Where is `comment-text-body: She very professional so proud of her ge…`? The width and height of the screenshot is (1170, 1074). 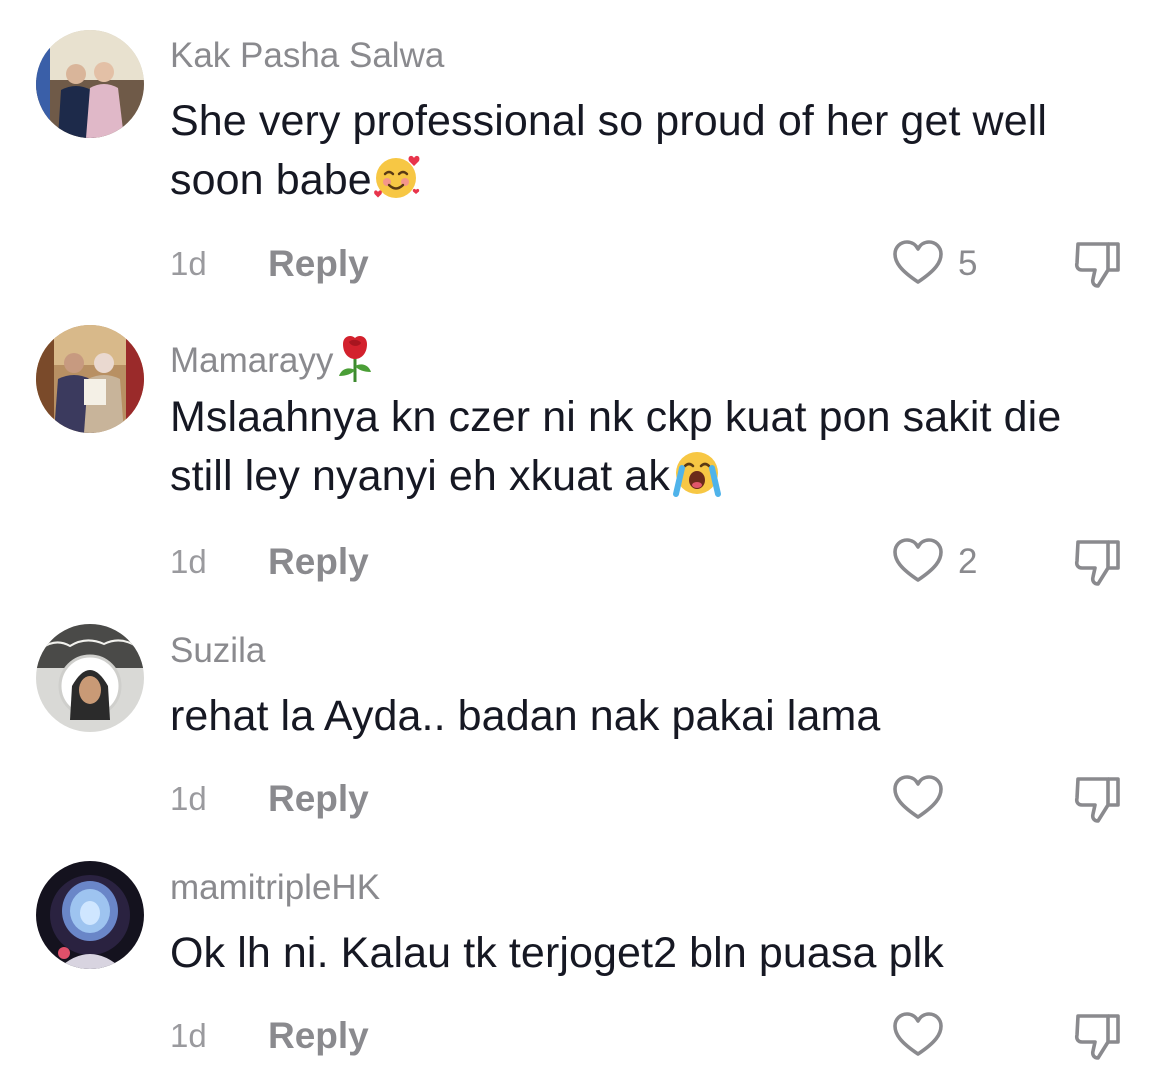
comment-text-body: She very professional so proud of her ge… is located at coordinates (609, 150).